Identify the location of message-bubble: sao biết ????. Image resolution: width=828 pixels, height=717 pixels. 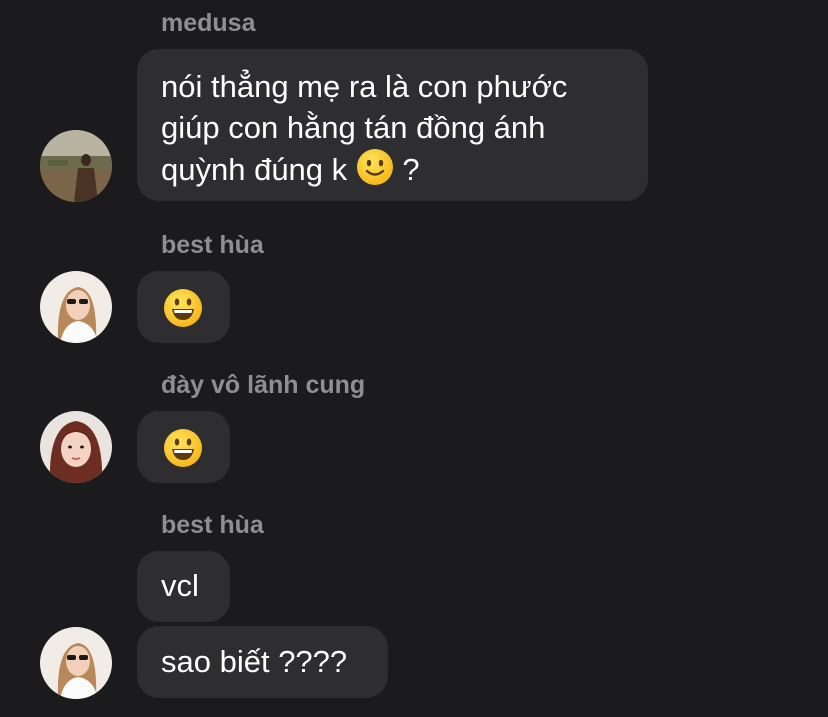
(262, 662).